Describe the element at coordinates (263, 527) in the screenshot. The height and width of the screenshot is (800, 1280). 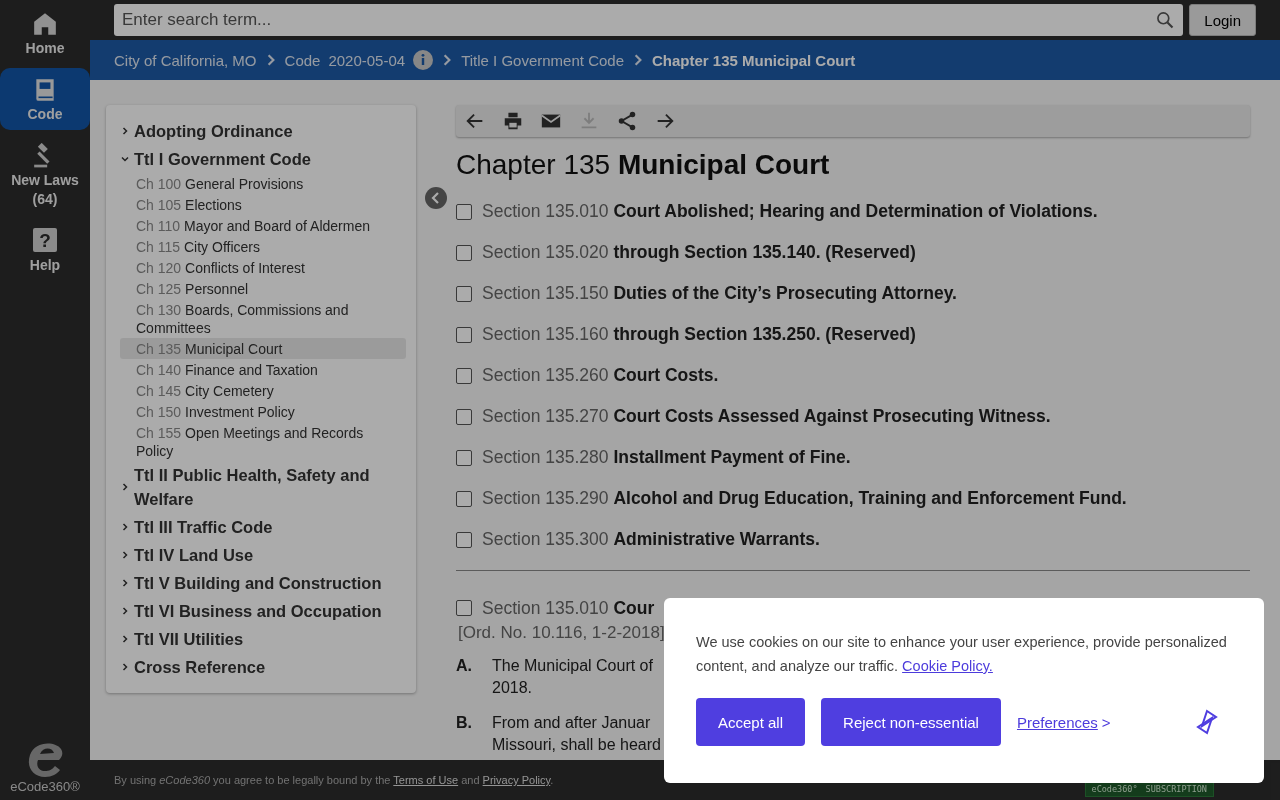
I see `toc-title: Ttl III Traffic Code` at that location.